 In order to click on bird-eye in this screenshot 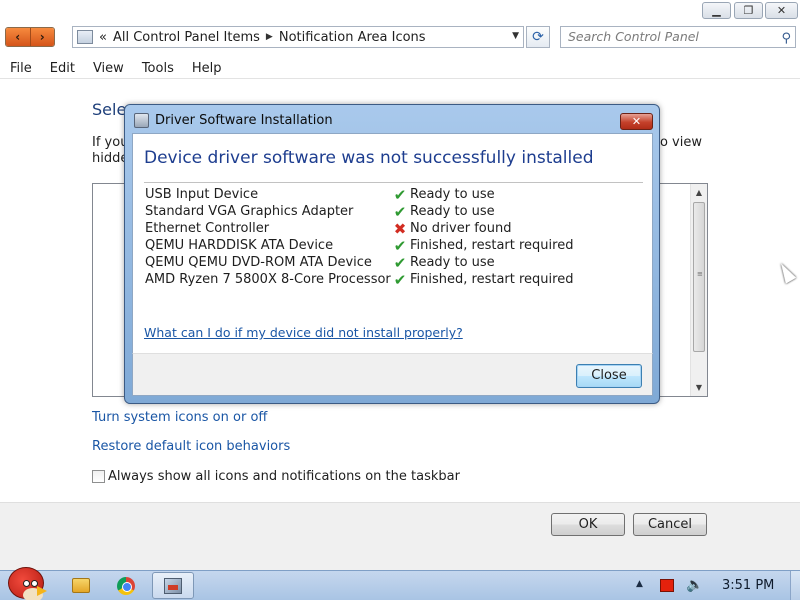, I will do `click(26, 583)`.